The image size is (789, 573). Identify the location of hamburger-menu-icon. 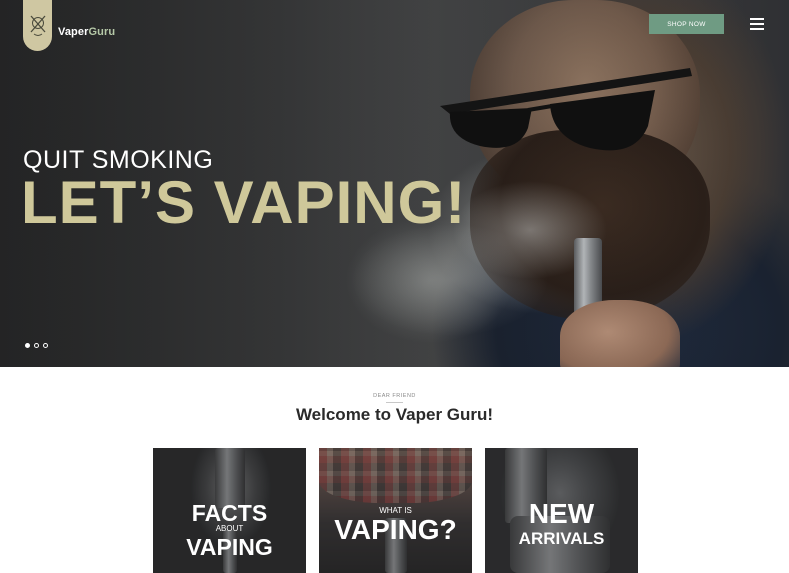
(757, 24).